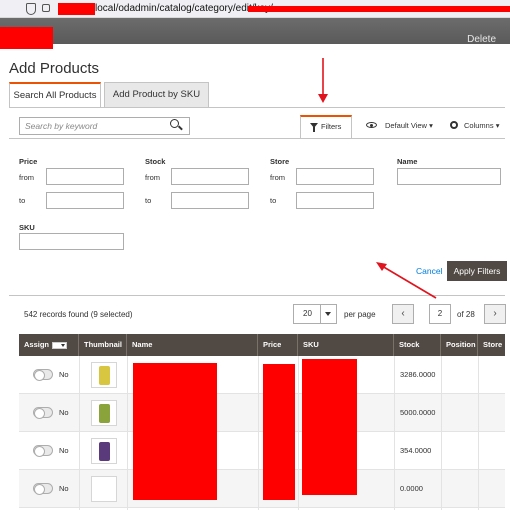 Image resolution: width=510 pixels, height=510 pixels. I want to click on arrow-to-filters, so click(323, 80).